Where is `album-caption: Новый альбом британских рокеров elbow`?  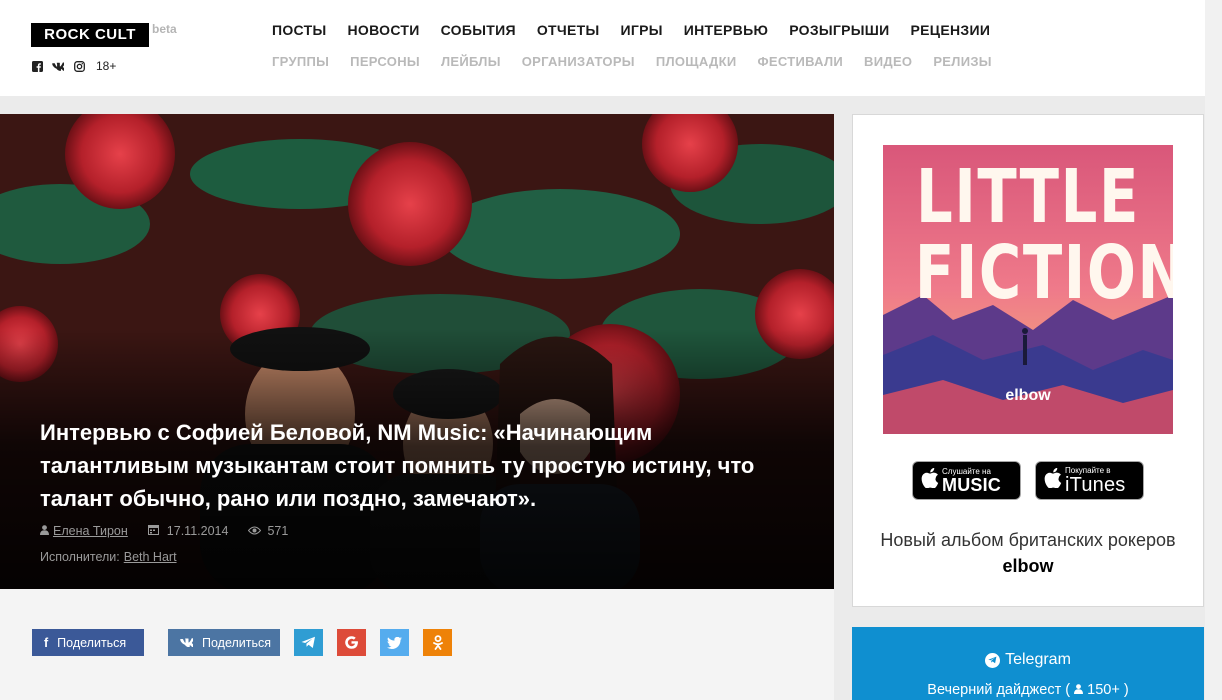 album-caption: Новый альбом британских рокеров elbow is located at coordinates (1028, 553).